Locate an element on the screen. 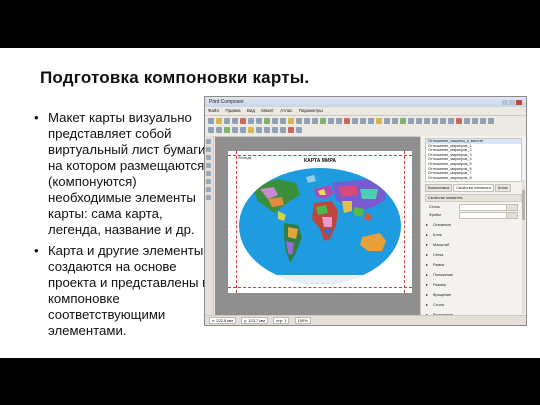  collapsible-group: Стили is located at coordinates (473, 305).